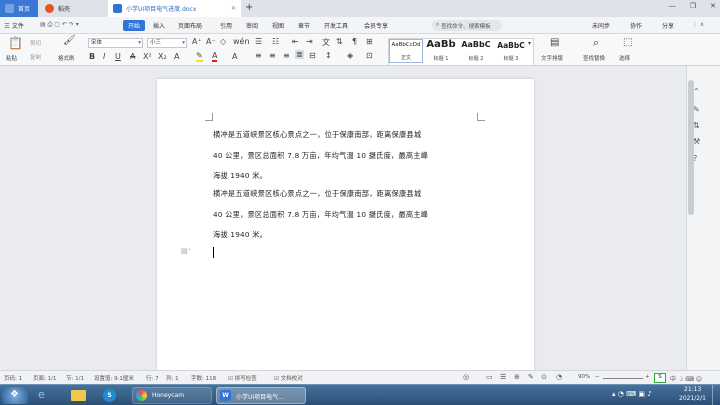 This screenshot has height=405, width=720. I want to click on sync-status-button: 未同步, so click(601, 25).